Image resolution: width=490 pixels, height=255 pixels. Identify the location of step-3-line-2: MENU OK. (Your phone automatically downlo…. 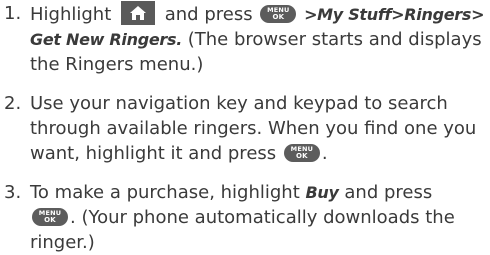
(258, 217).